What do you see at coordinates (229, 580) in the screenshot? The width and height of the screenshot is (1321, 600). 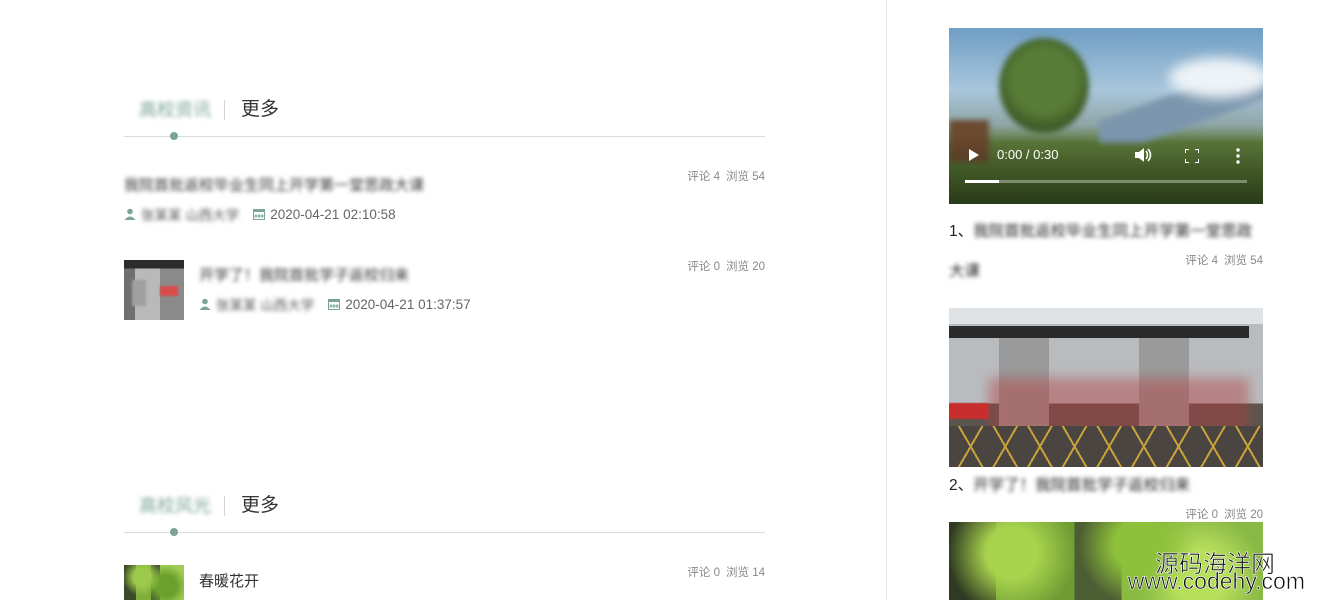 I see `item-title: 春暖花开` at bounding box center [229, 580].